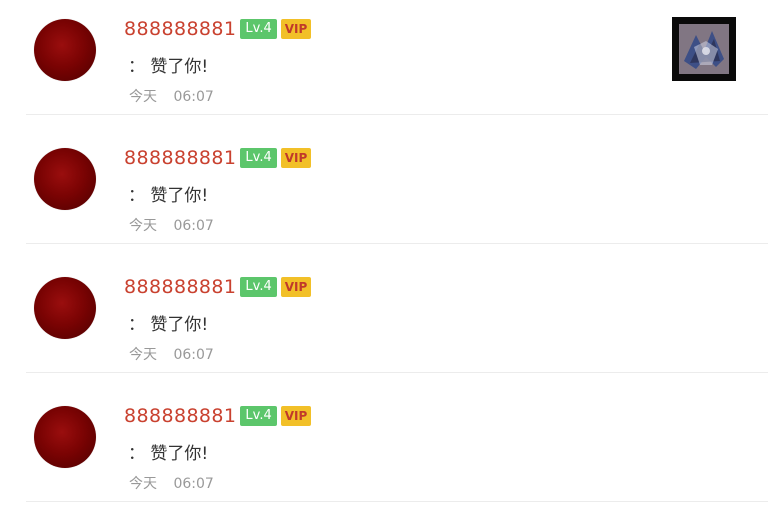 The height and width of the screenshot is (516, 768). I want to click on post-thumbnail-image, so click(704, 49).